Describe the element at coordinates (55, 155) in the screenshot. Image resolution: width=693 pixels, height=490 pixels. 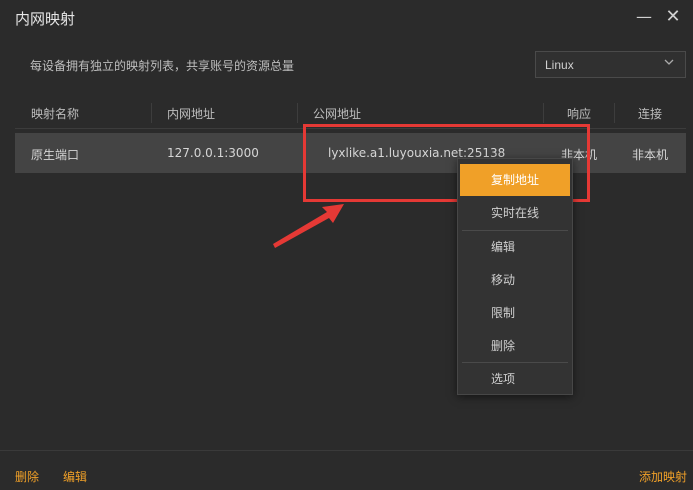
I see `cell-name: 原生端口` at that location.